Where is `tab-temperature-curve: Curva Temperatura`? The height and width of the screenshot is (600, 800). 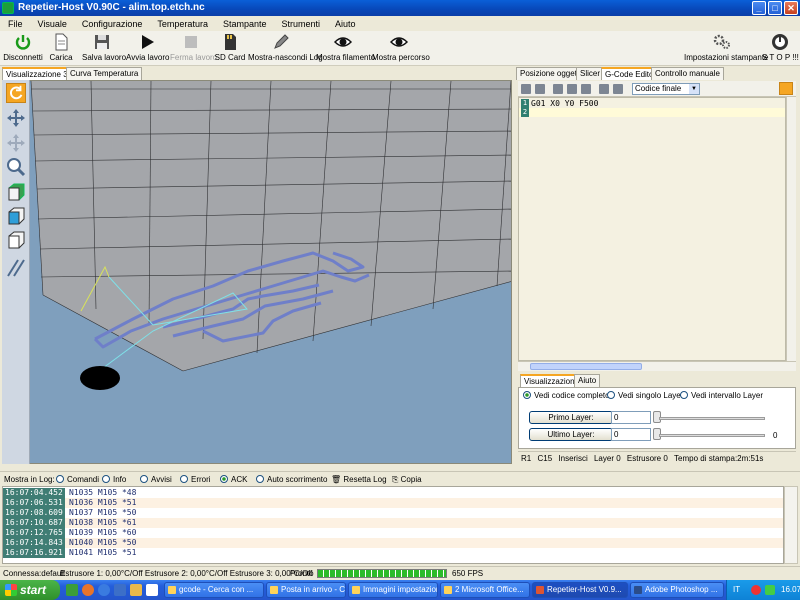
tab-temperature-curve: Curva Temperatura is located at coordinates (104, 73).